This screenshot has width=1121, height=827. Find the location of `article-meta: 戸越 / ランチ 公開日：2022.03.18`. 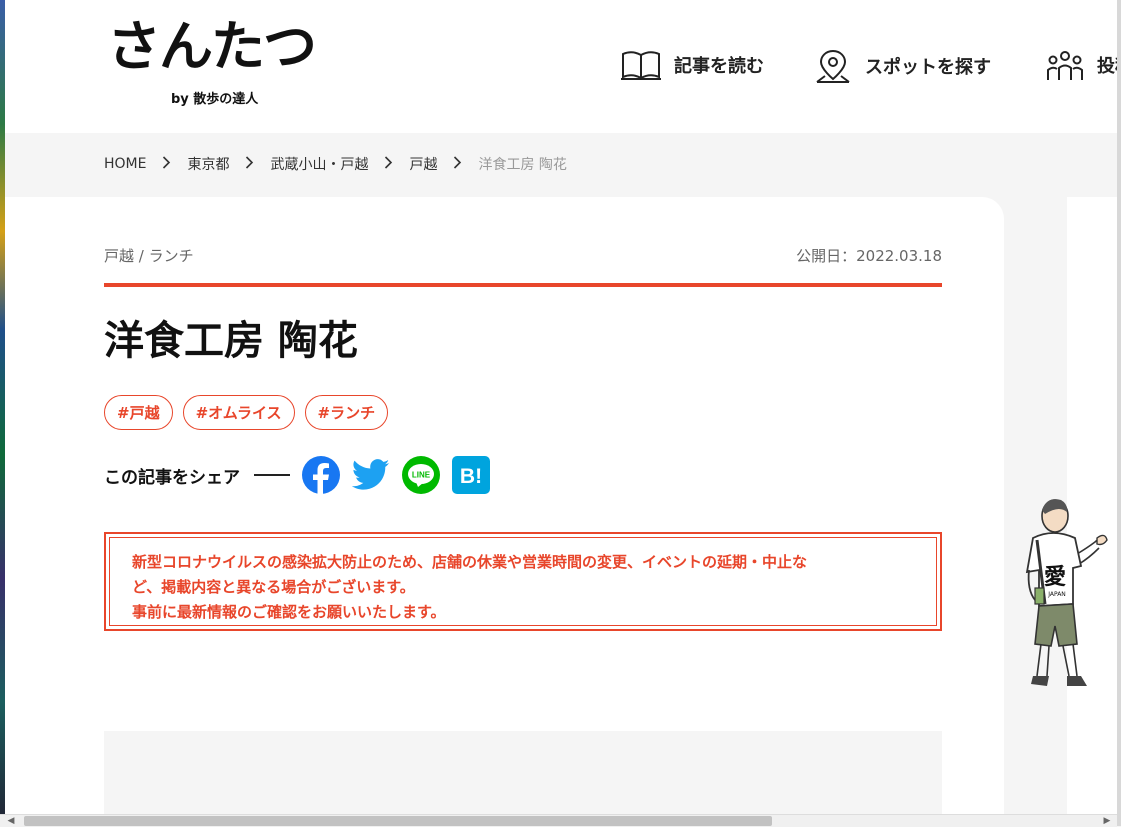

article-meta: 戸越 / ランチ 公開日：2022.03.18 is located at coordinates (523, 256).